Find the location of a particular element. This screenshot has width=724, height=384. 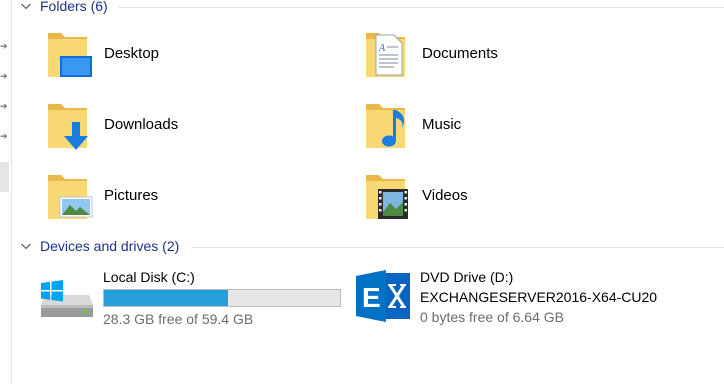

drive-tile-local-disk-c: Local Disk (C:) 28.3 GB free of 59.4 GB is located at coordinates (189, 298).